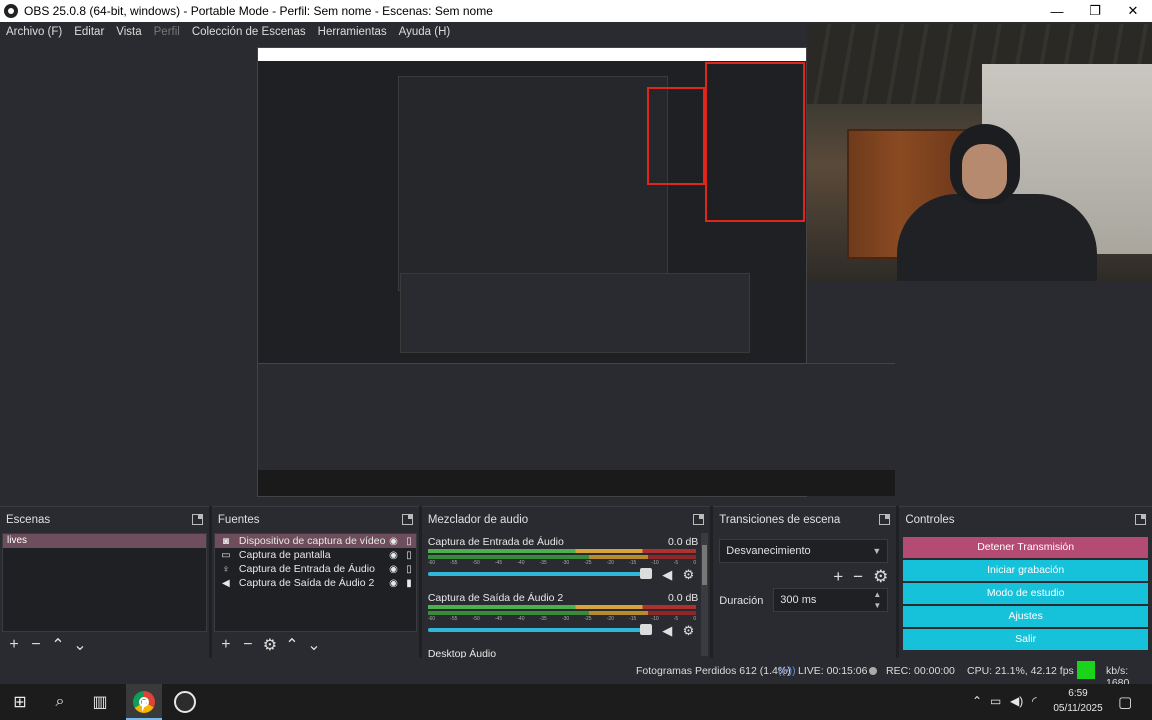 The width and height of the screenshot is (1152, 720). What do you see at coordinates (768, 551) in the screenshot?
I see `transition-selected: Desvanecimiento` at bounding box center [768, 551].